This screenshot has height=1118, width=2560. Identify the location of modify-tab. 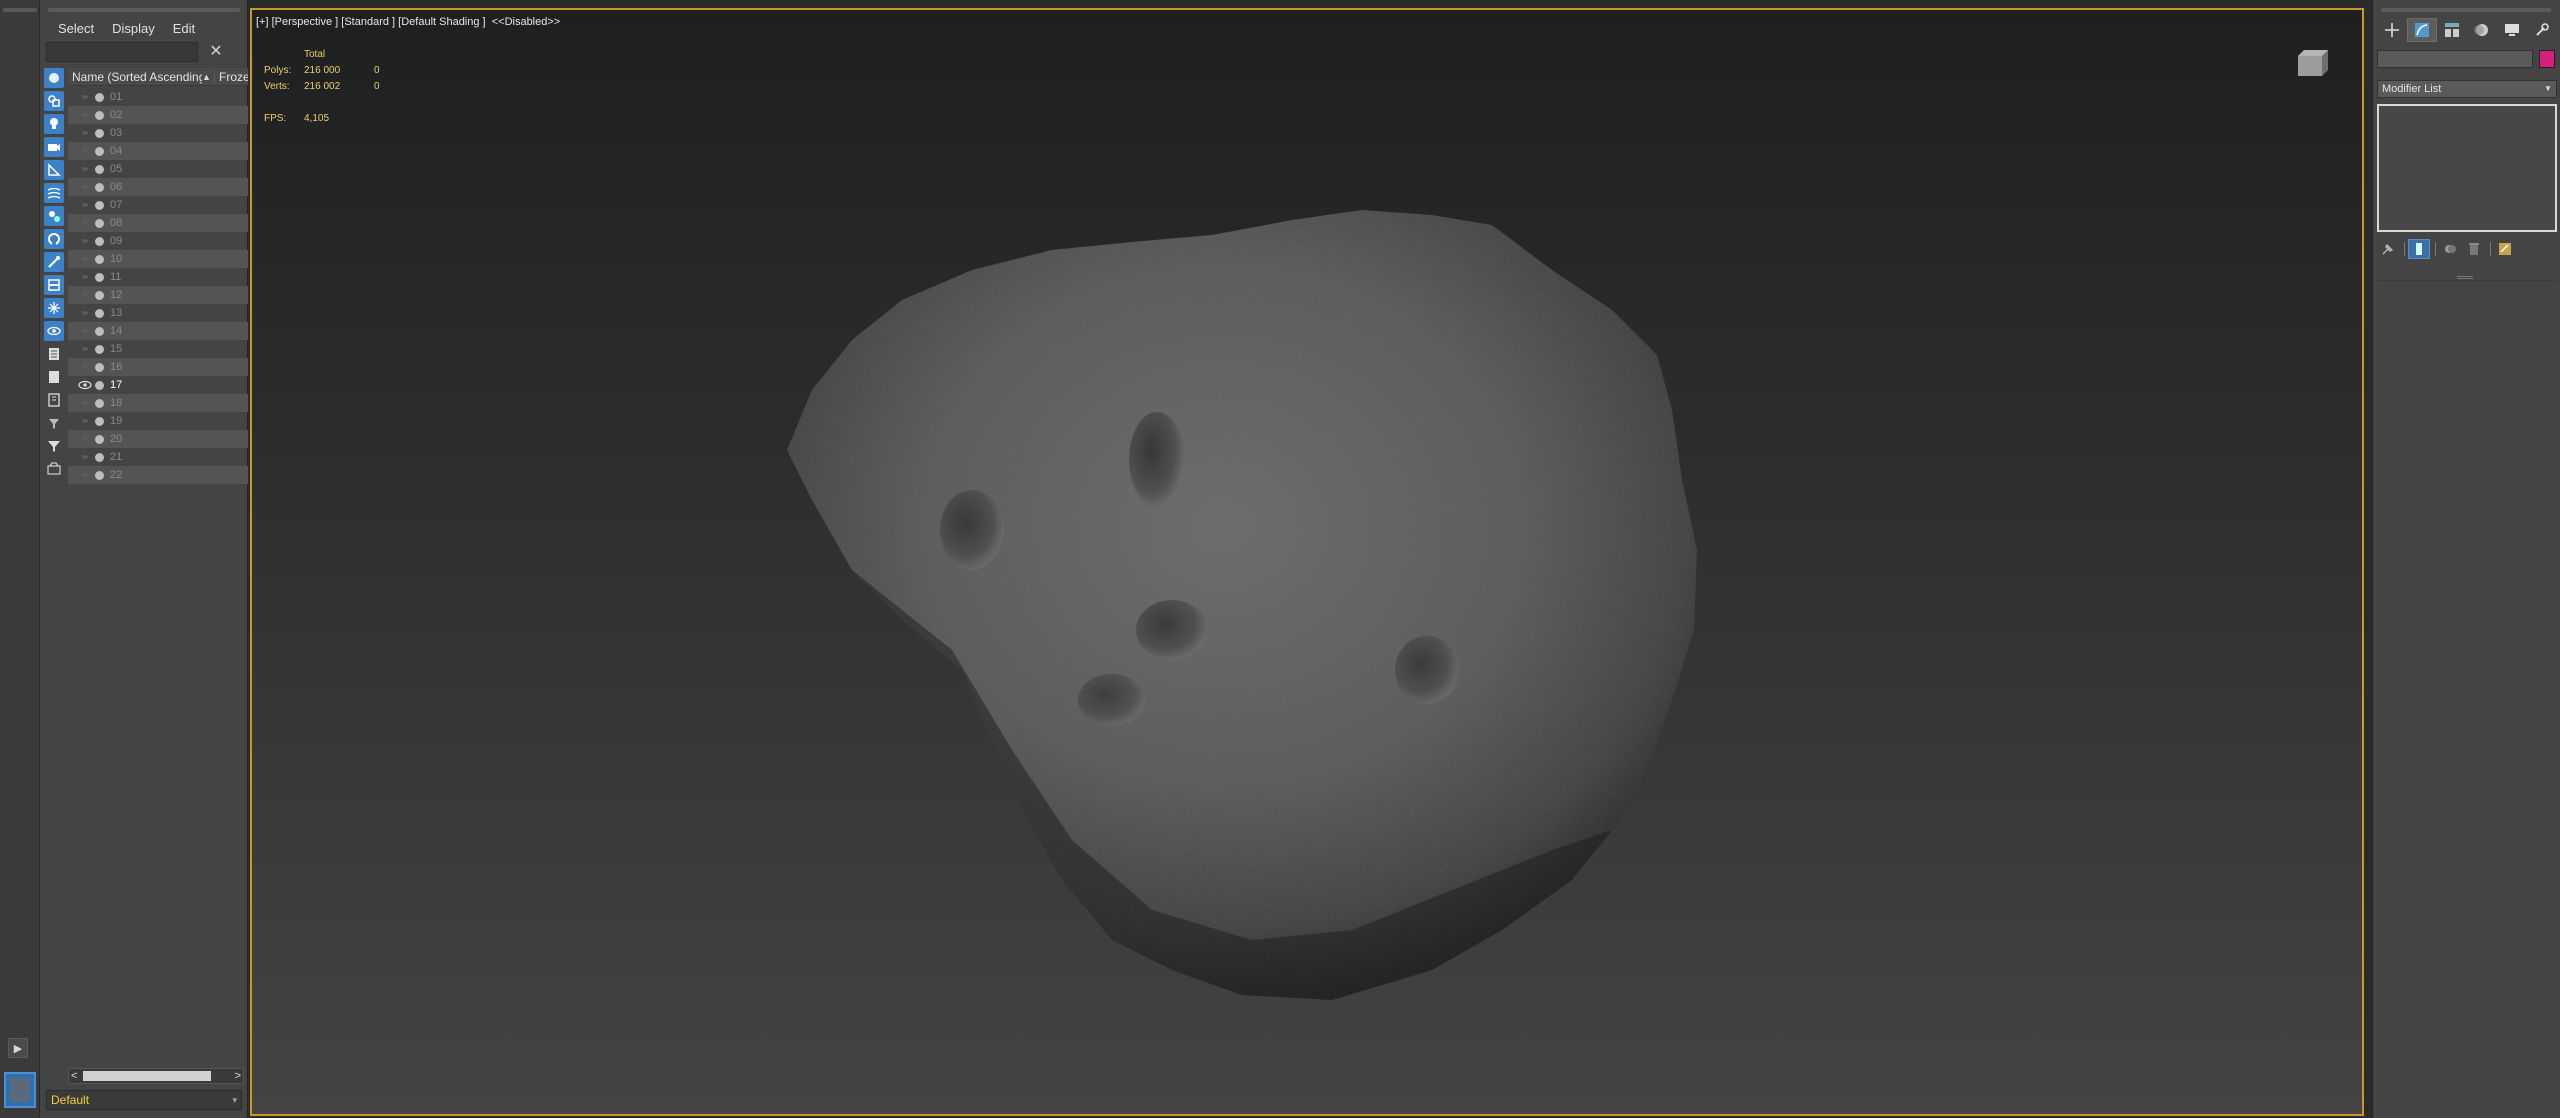
(2422, 30).